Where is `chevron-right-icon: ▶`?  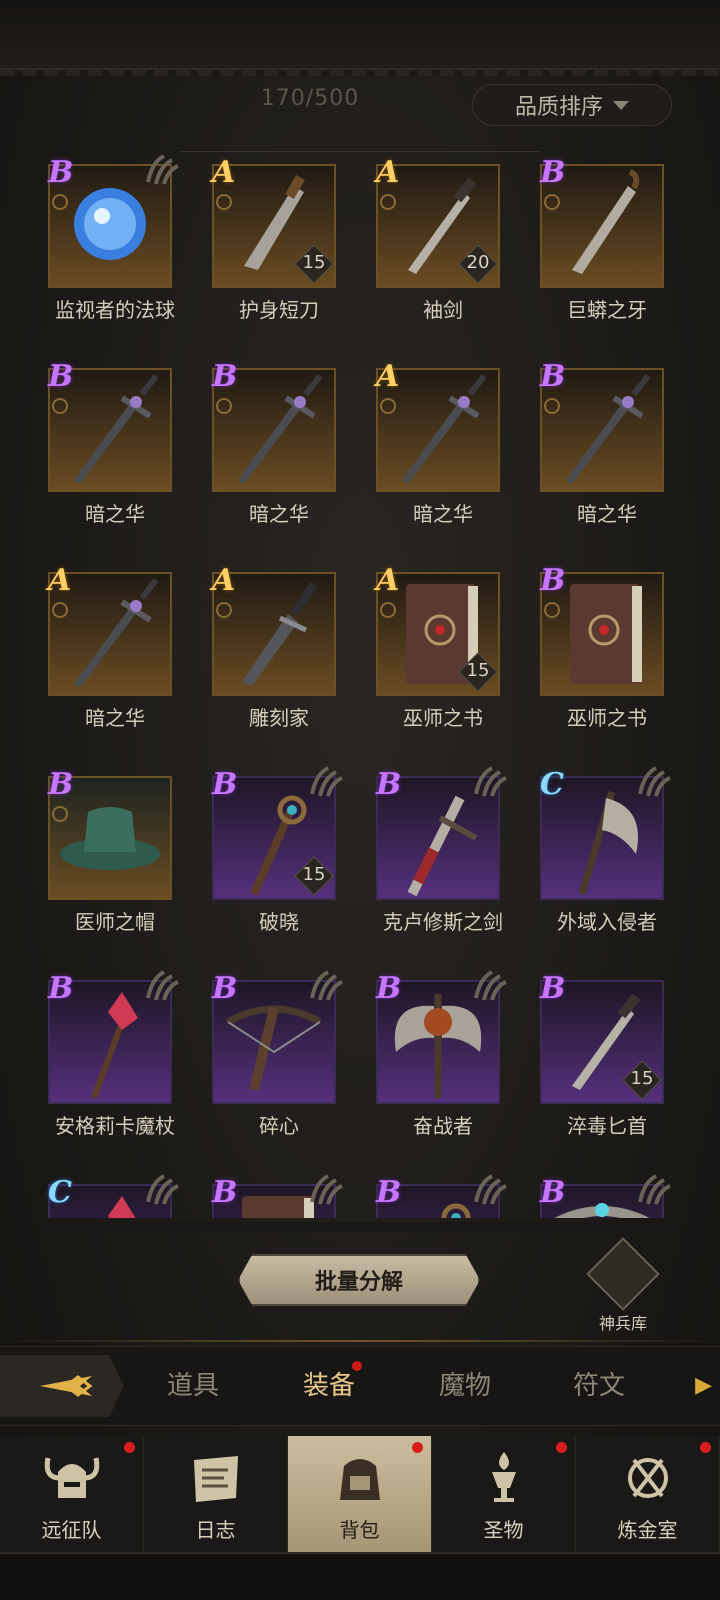
chevron-right-icon: ▶ is located at coordinates (703, 1385).